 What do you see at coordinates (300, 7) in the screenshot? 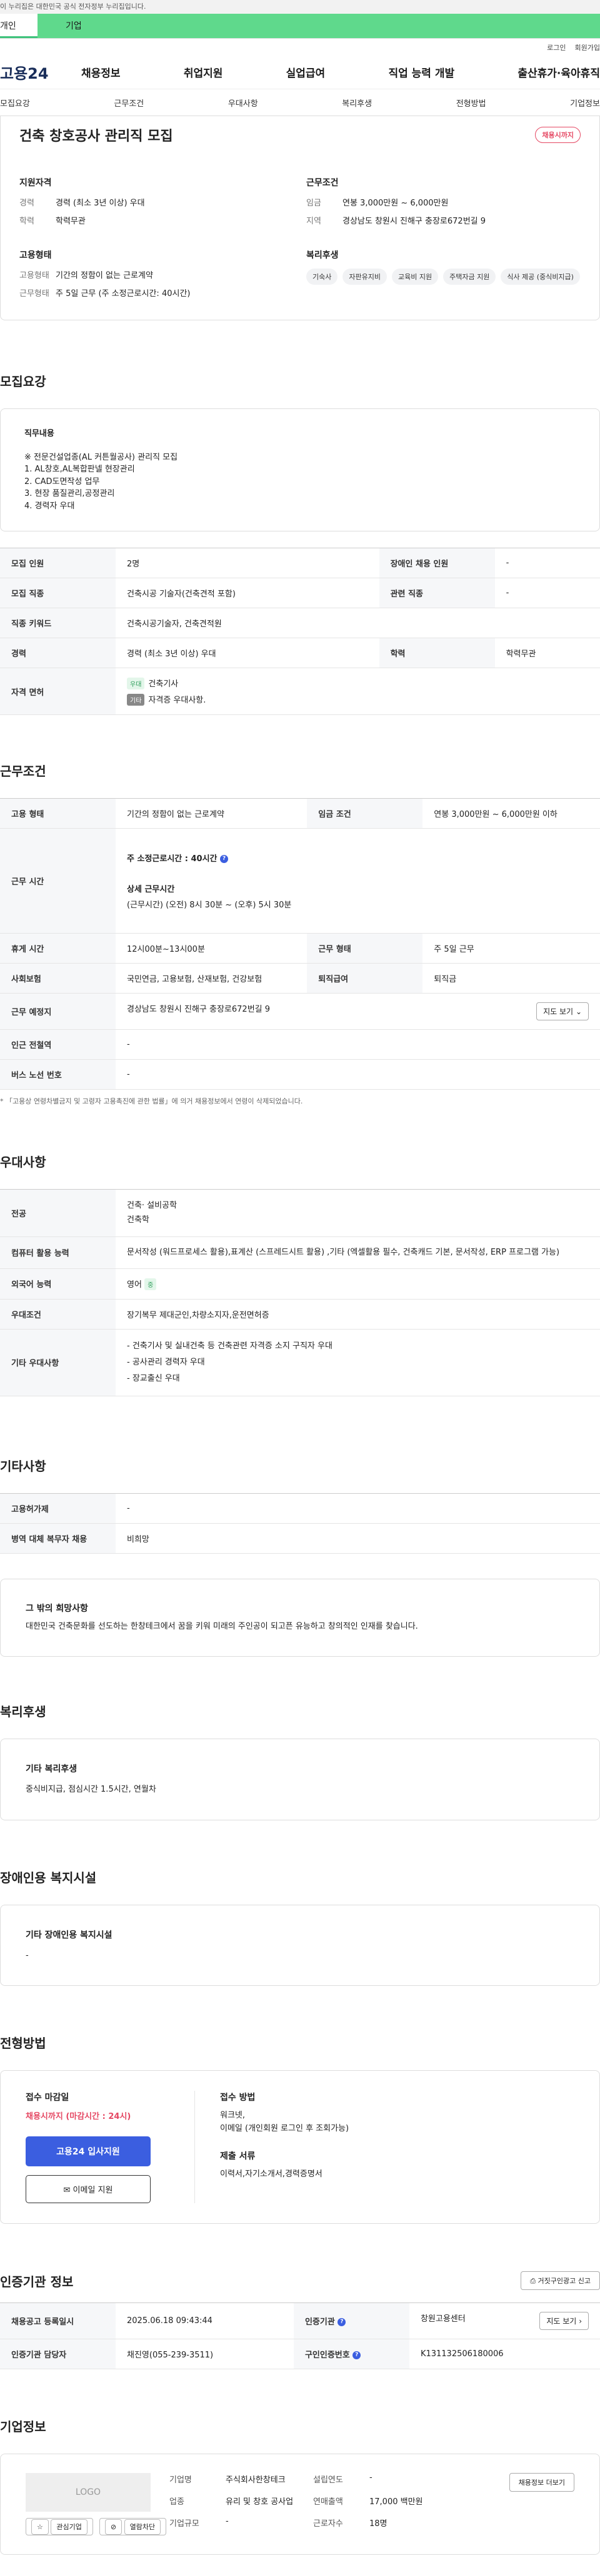
I see `gov-notice-bar: 이 누리집은 대한민국 공식 전자정부 누리집입니다.` at bounding box center [300, 7].